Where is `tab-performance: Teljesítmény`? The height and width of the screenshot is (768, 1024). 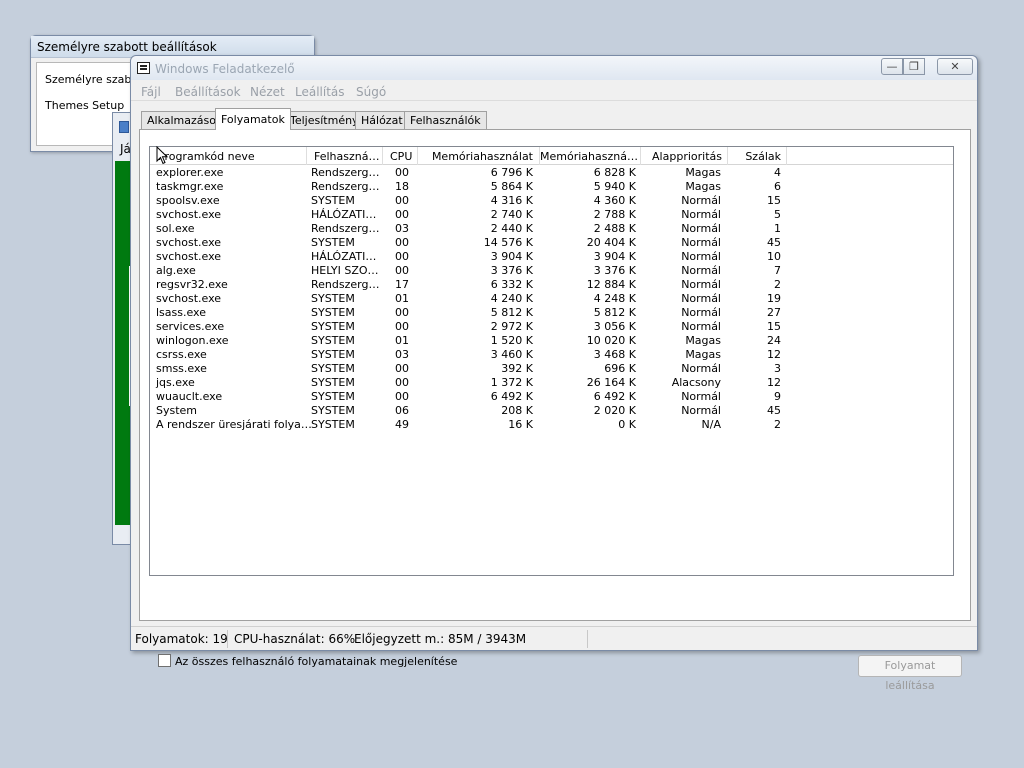 tab-performance: Teljesítmény is located at coordinates (324, 120).